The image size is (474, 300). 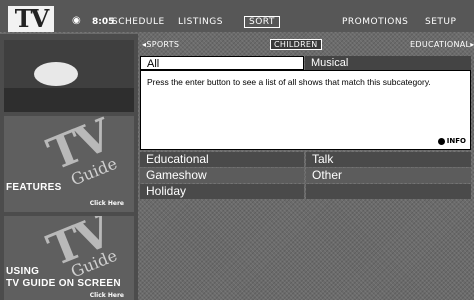 I want to click on category-other: Other, so click(x=388, y=175).